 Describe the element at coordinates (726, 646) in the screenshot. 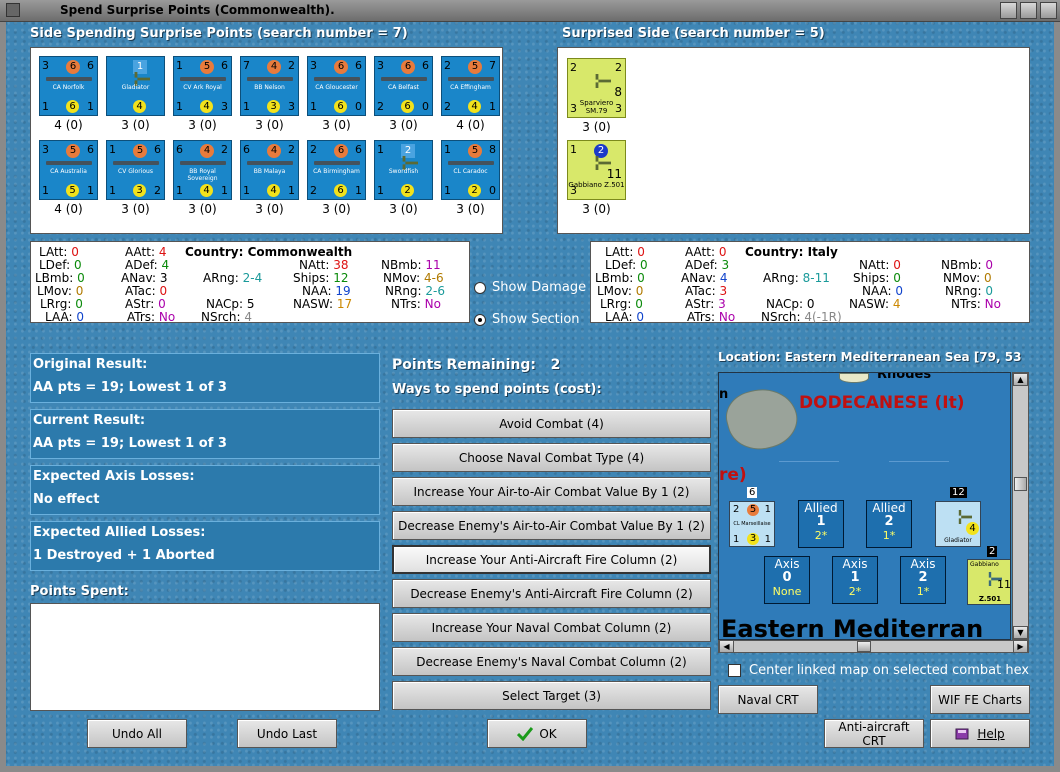

I see `scroll-left-arrow: ◀` at that location.